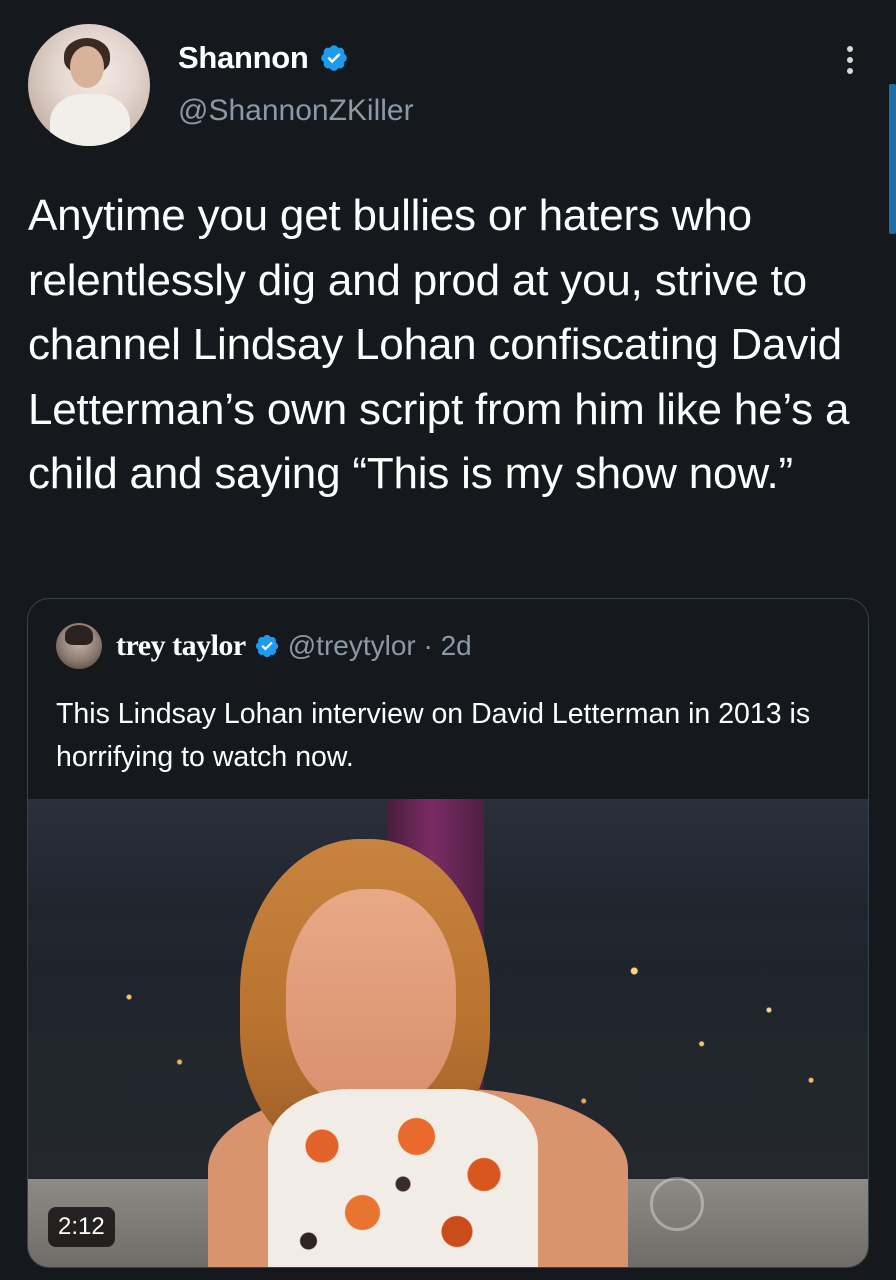 This screenshot has height=1280, width=896. Describe the element at coordinates (243, 58) in the screenshot. I see `author-display-name: Shannon` at that location.